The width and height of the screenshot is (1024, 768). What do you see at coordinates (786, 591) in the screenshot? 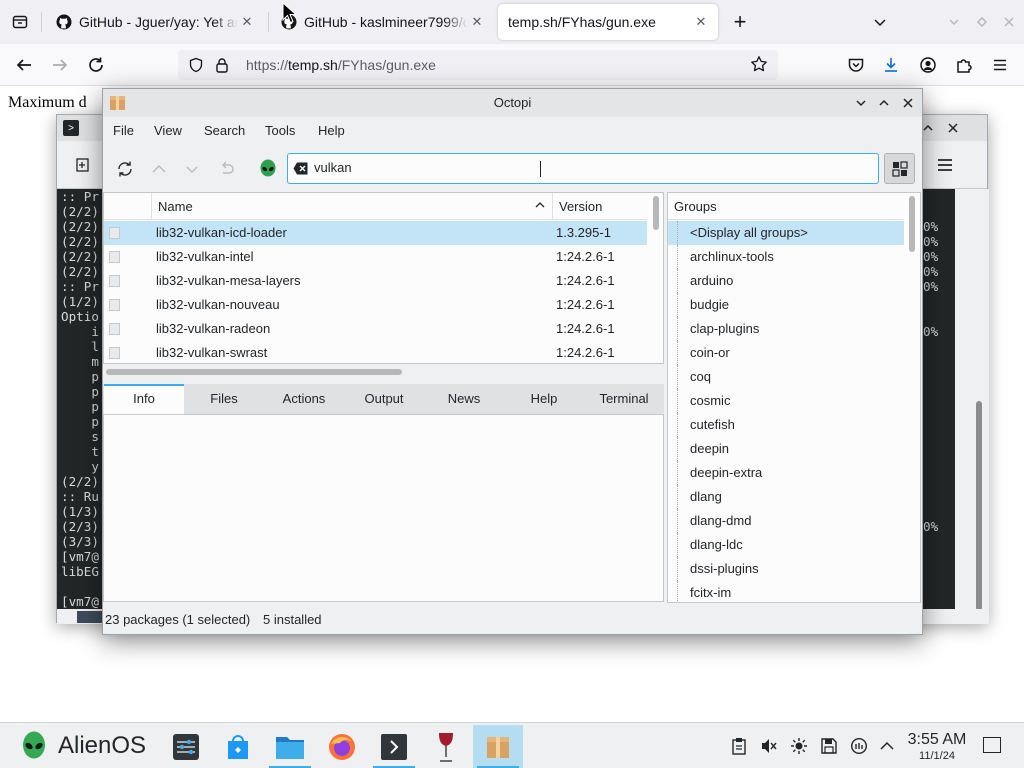
I see `group-item: fcitx-im` at bounding box center [786, 591].